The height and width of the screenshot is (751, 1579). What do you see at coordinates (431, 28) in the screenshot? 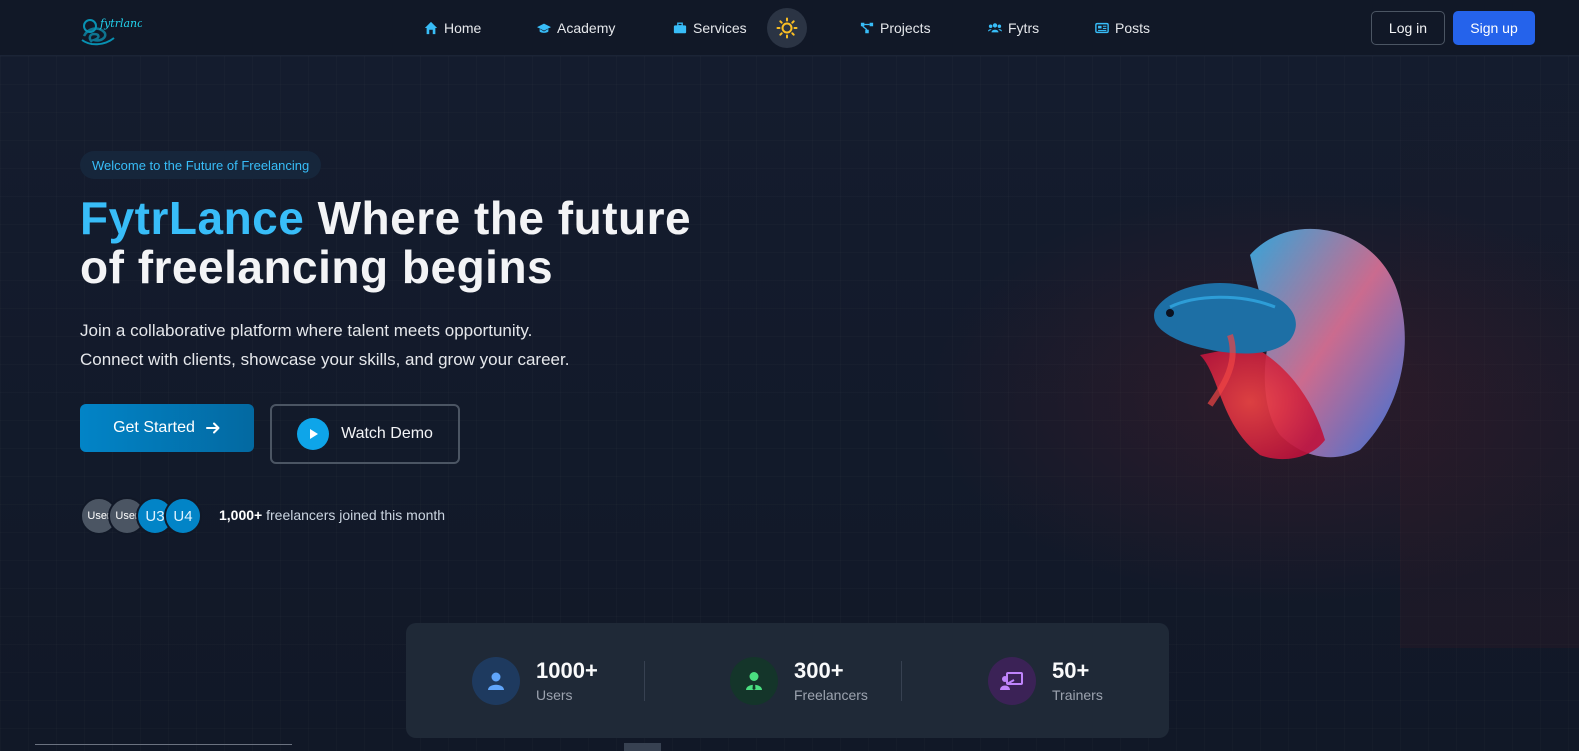
I see `home-icon` at bounding box center [431, 28].